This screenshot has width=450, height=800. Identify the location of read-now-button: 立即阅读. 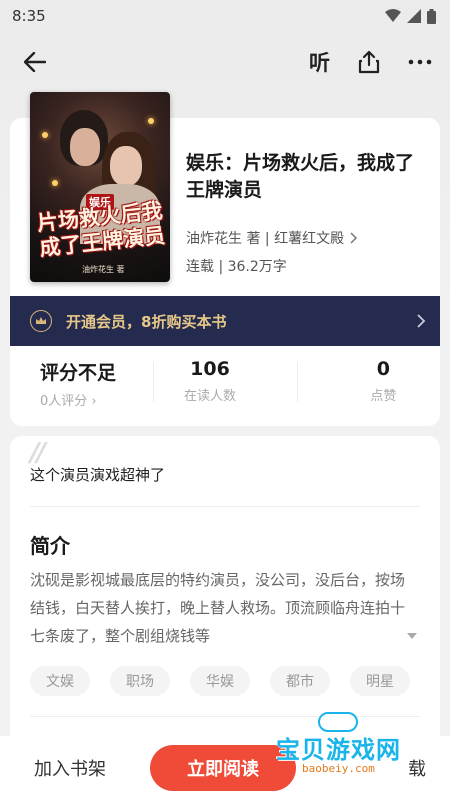
(223, 768).